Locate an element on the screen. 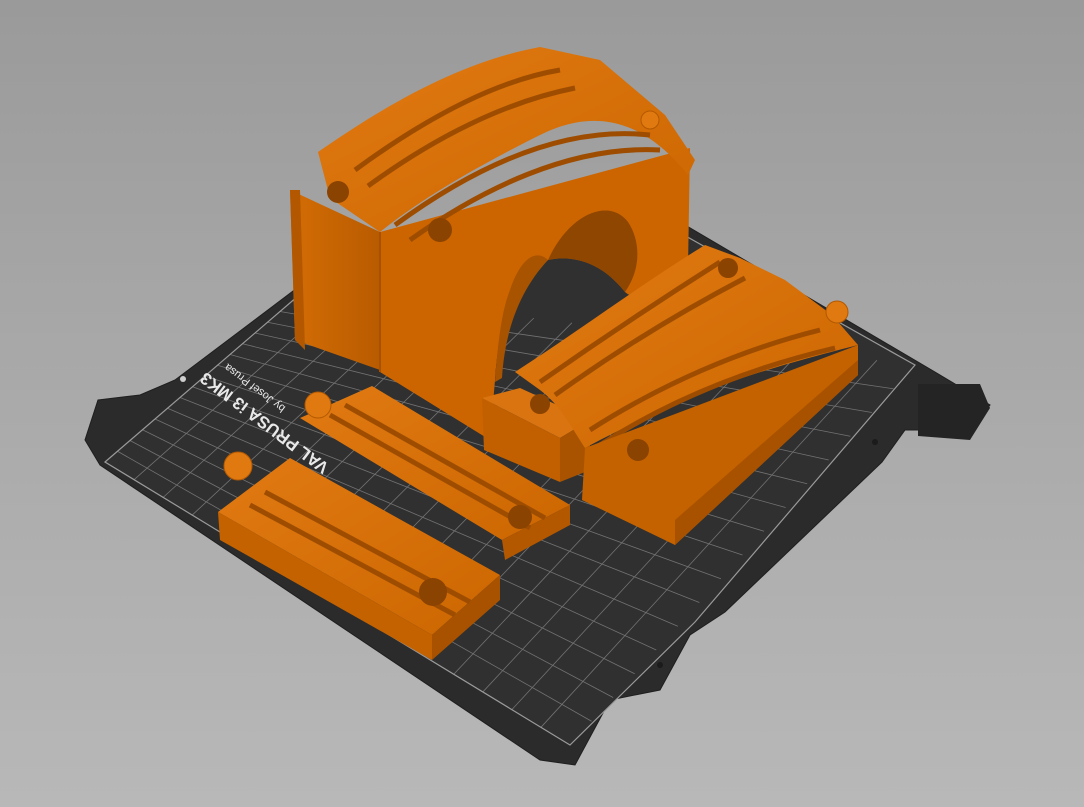 The image size is (1084, 807). arch-connector-peg is located at coordinates (650, 120).